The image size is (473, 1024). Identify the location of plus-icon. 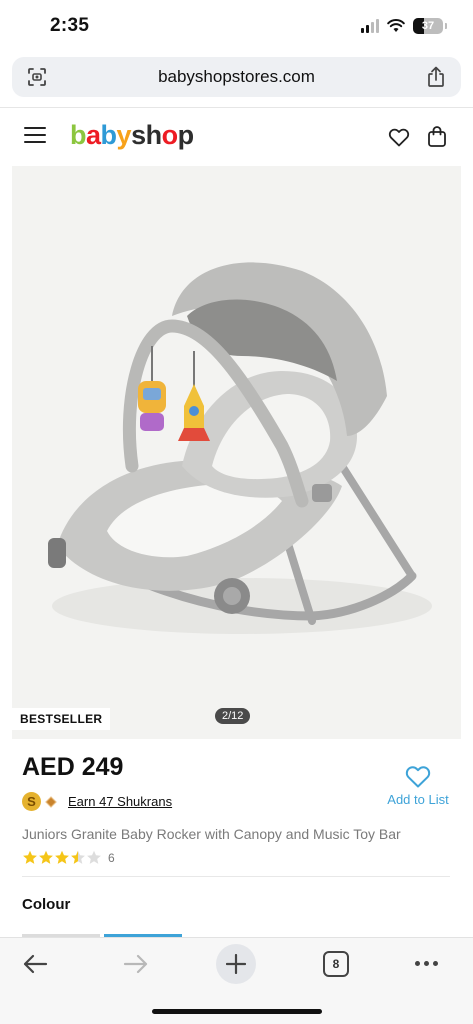
(236, 964).